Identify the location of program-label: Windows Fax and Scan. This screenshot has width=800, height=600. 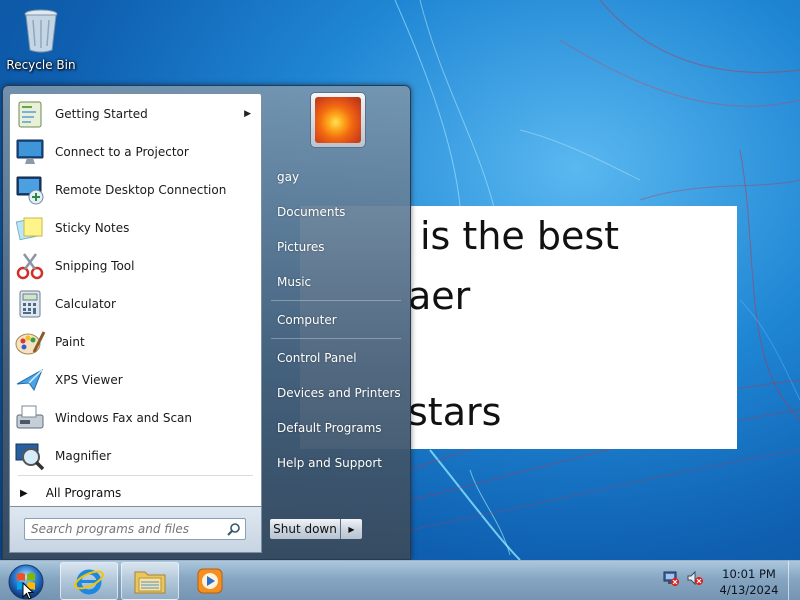
(124, 418).